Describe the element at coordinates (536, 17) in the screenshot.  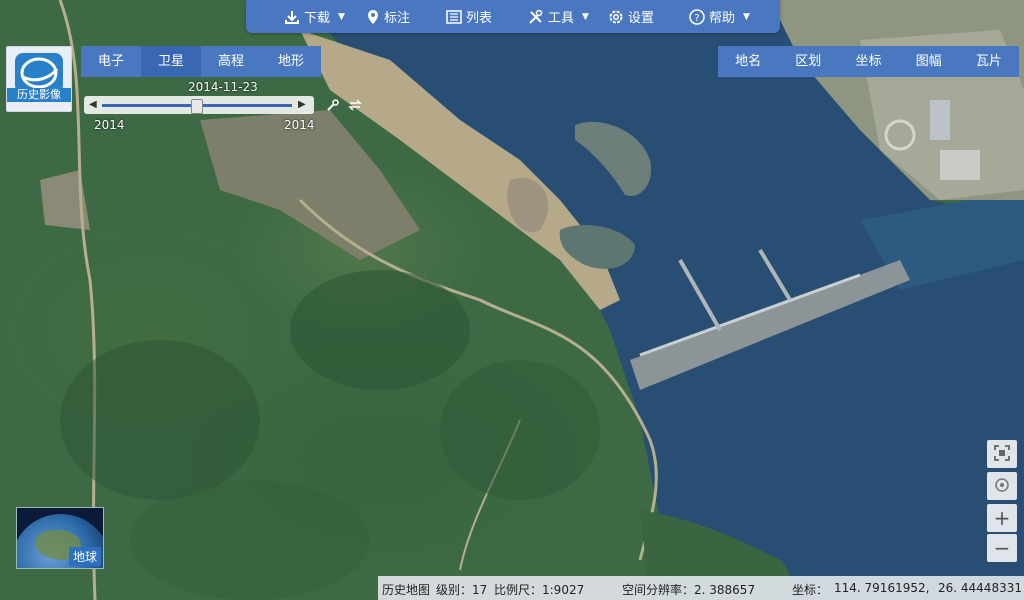
I see `tools-icon` at that location.